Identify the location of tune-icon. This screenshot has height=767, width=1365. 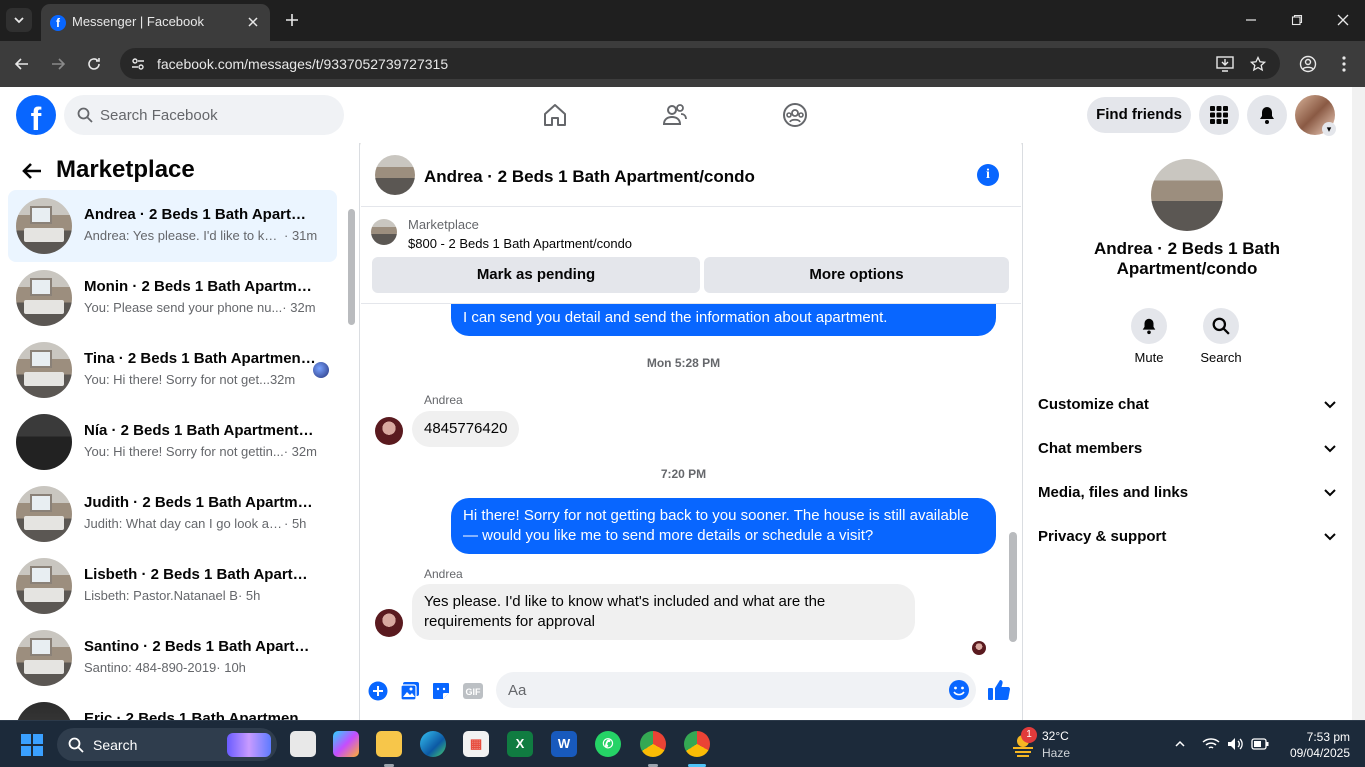
(138, 64).